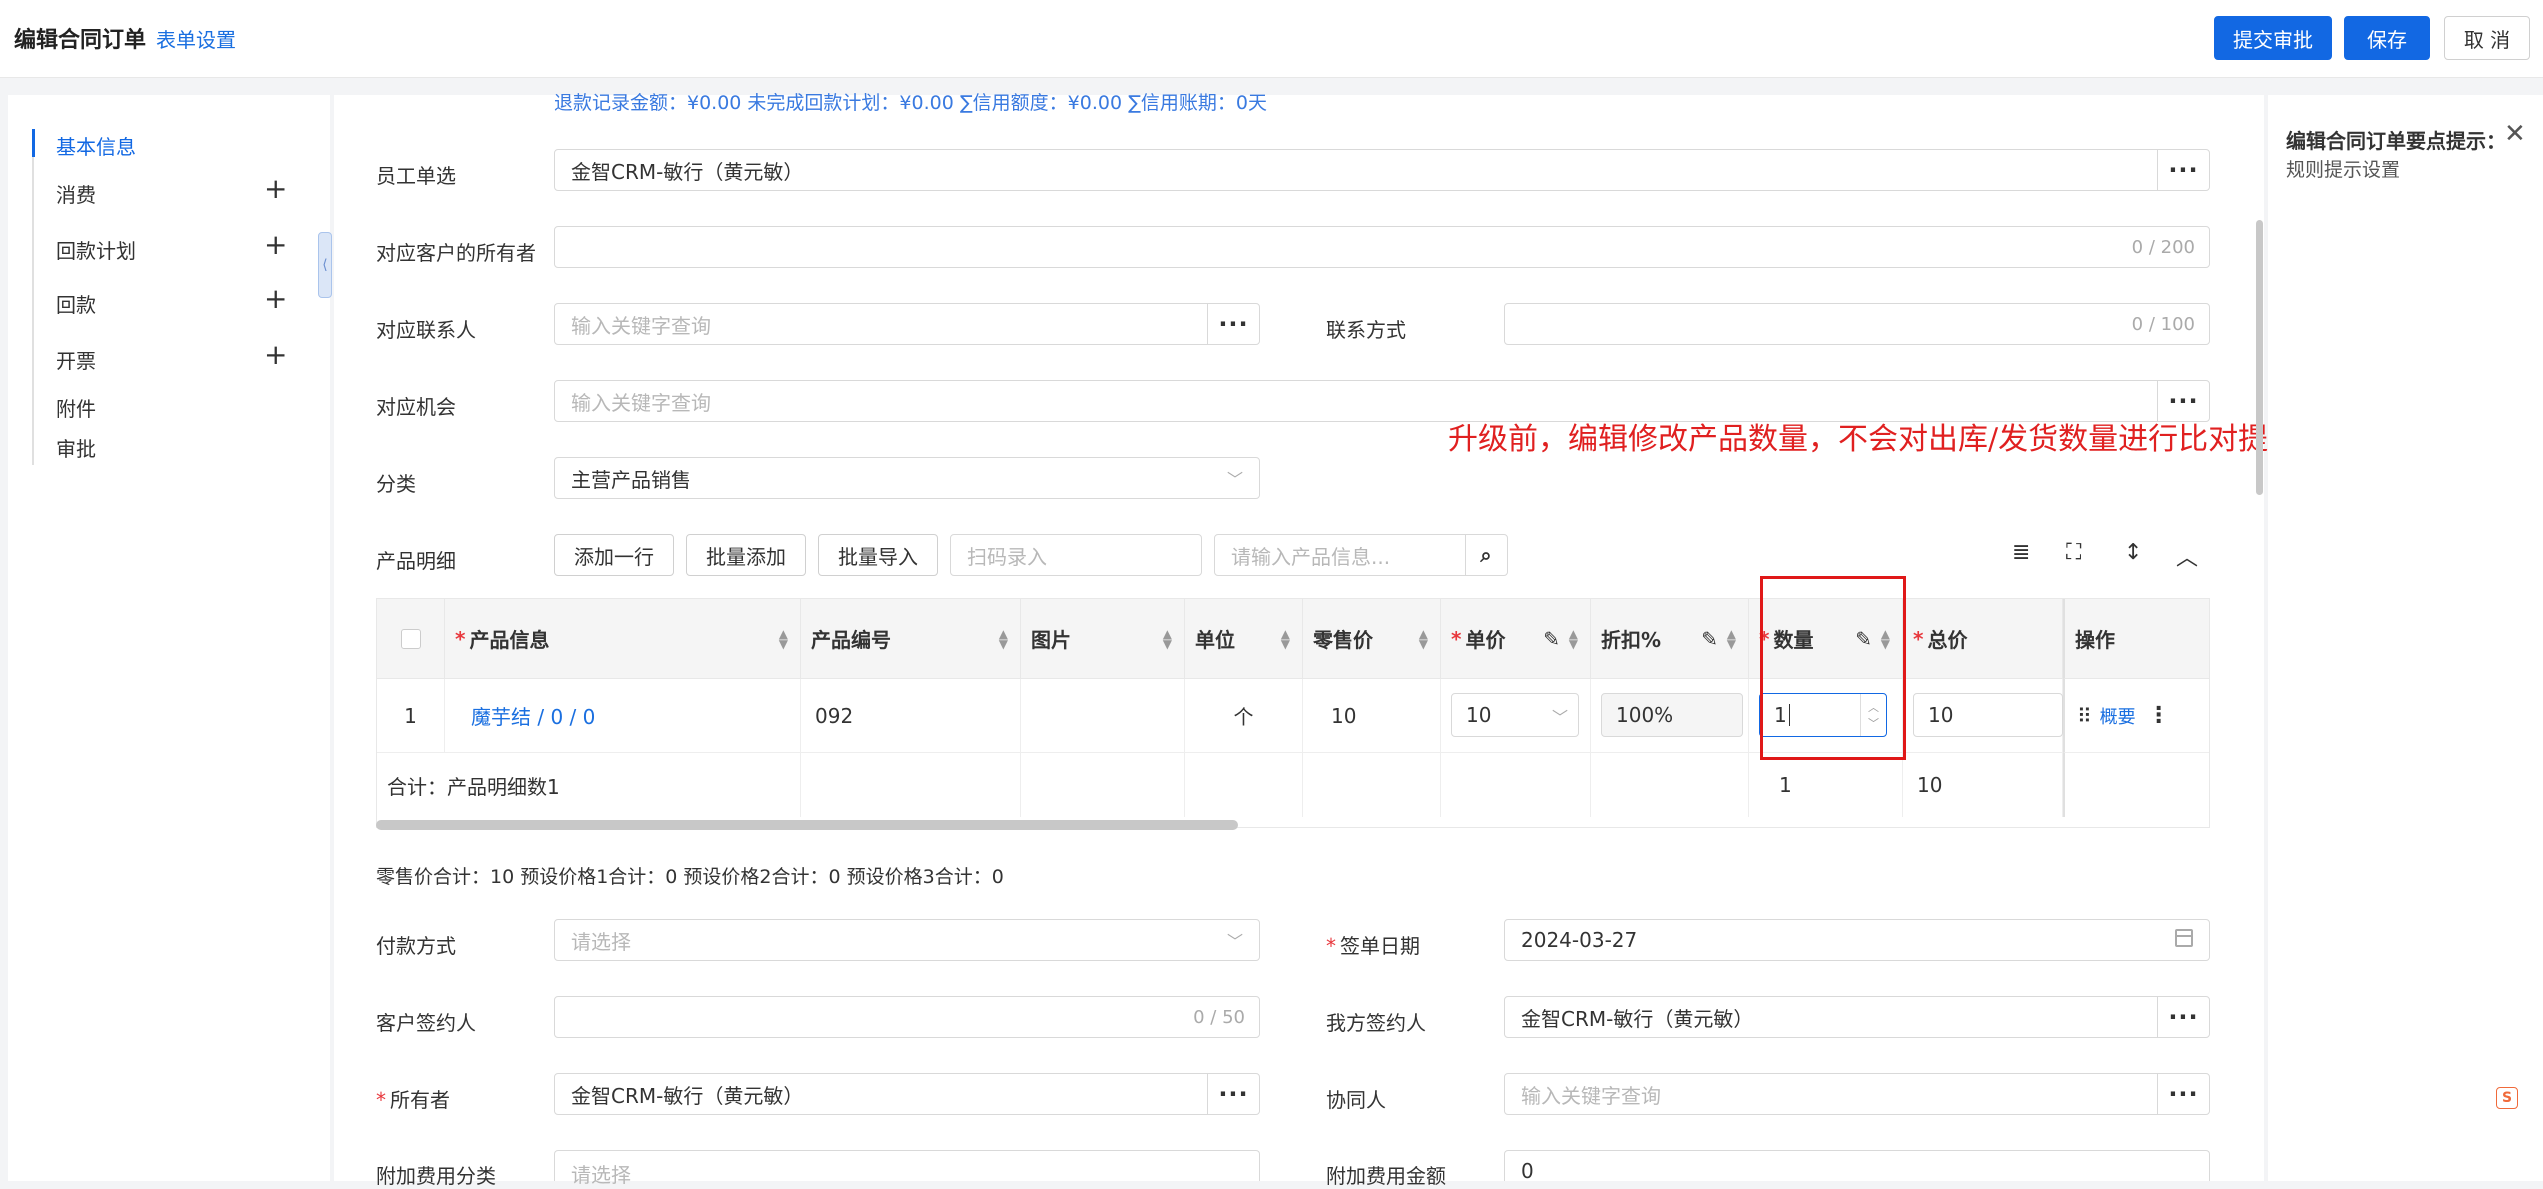 This screenshot has width=2543, height=1189. Describe the element at coordinates (907, 478) in the screenshot. I see `category-select: 主营产品销售 ﹀` at that location.